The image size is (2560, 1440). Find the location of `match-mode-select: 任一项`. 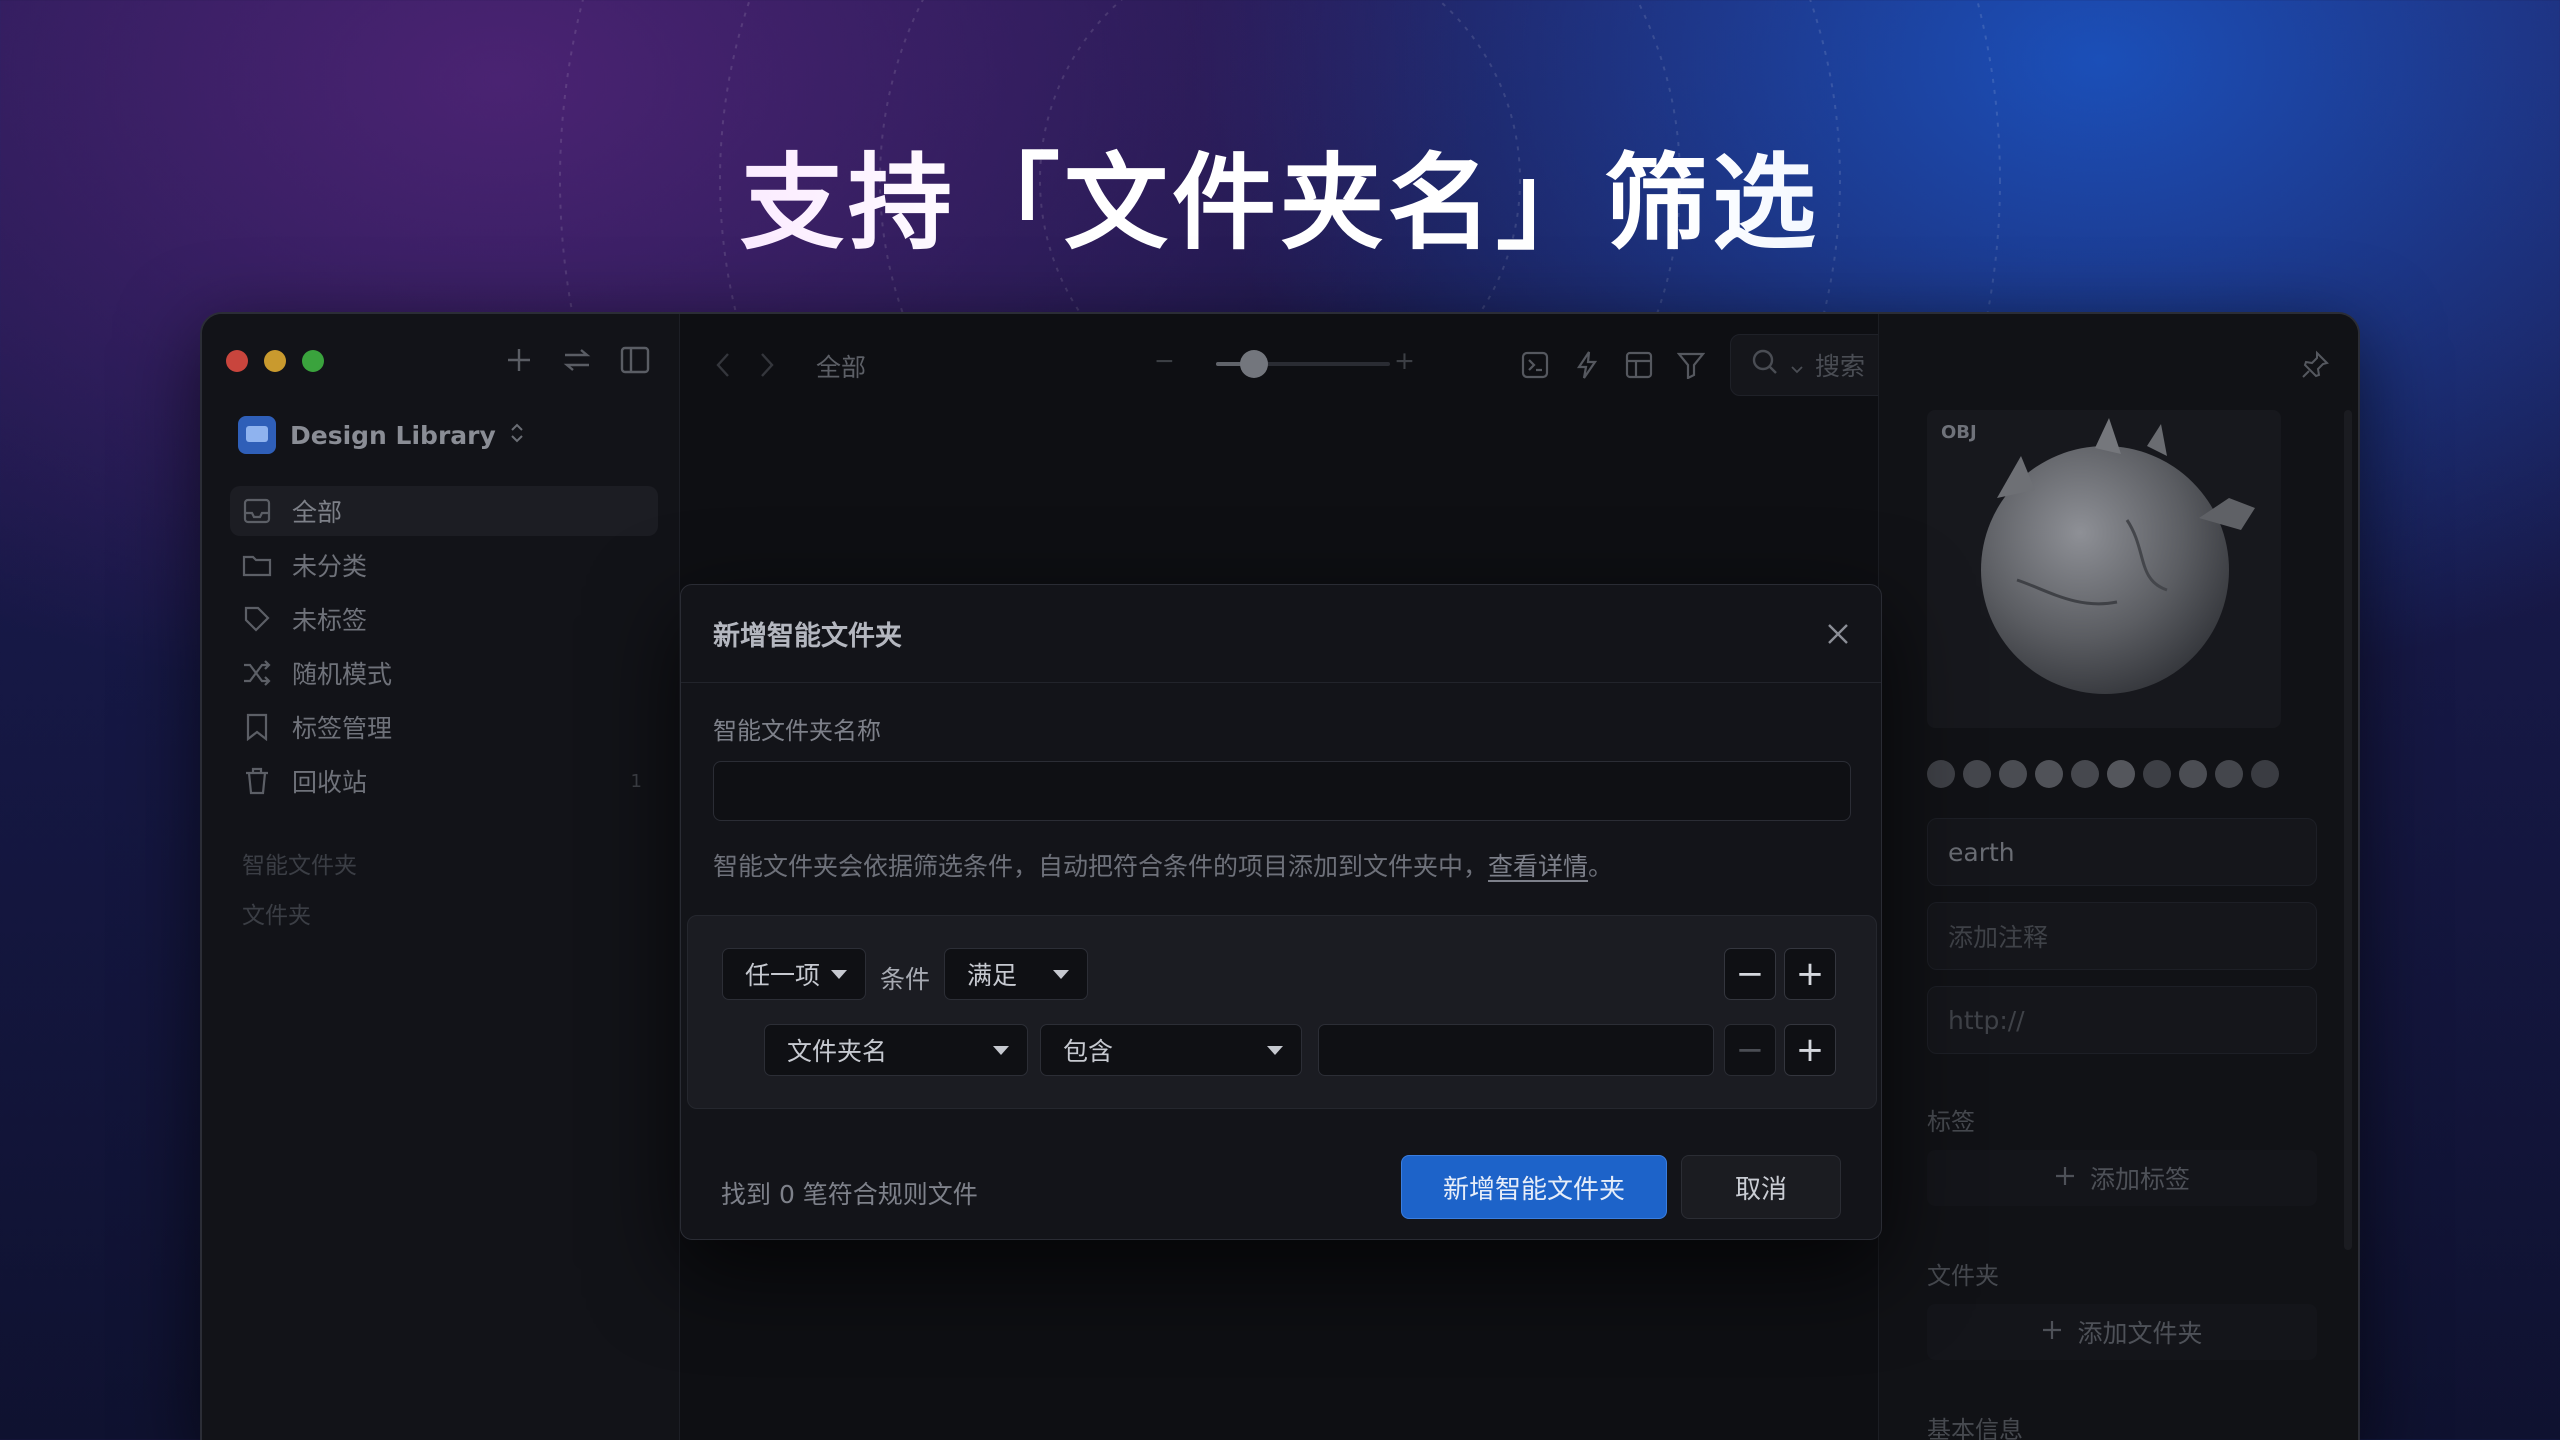

match-mode-select: 任一项 is located at coordinates (794, 974).